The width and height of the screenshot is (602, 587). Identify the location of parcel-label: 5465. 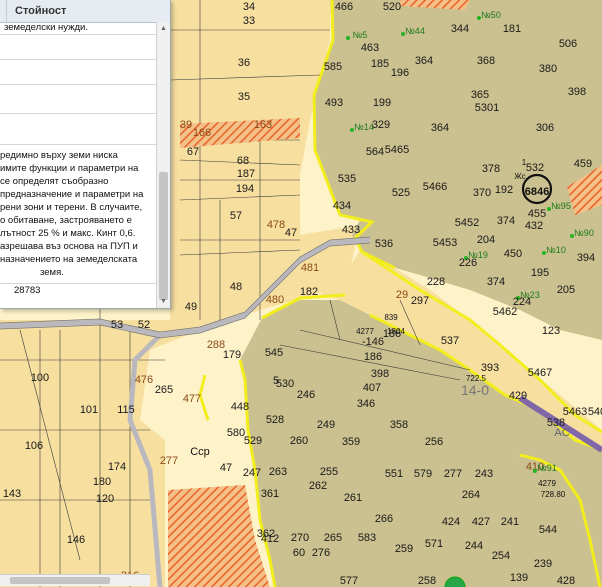
(397, 150).